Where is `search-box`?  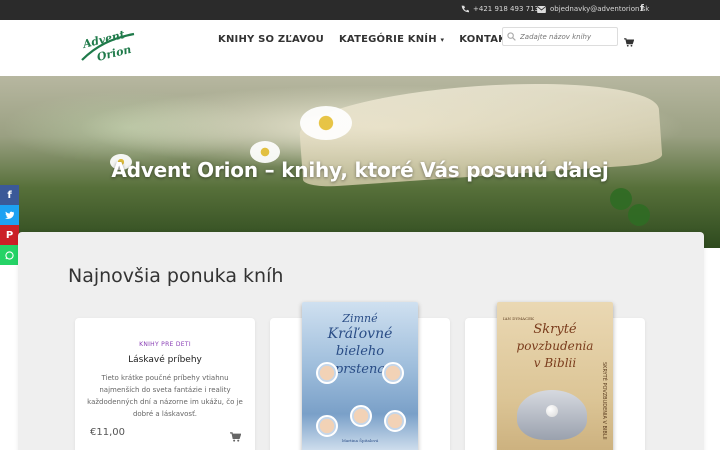 search-box is located at coordinates (560, 36).